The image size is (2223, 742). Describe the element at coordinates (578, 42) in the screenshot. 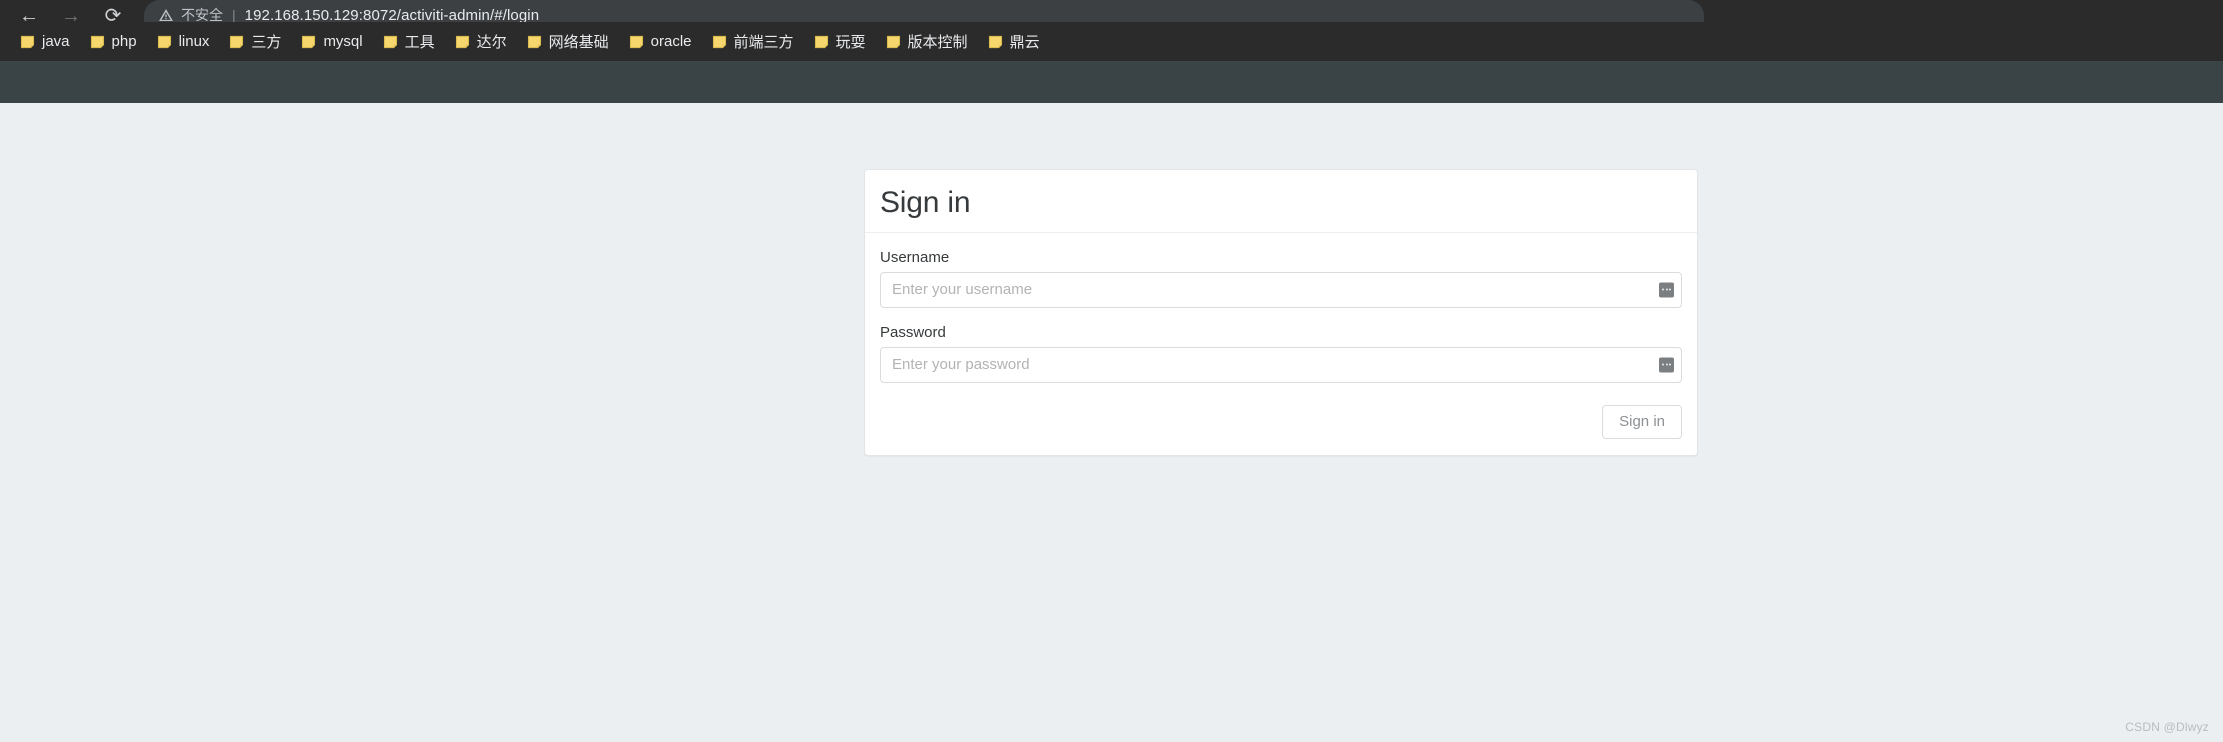

I see `bookmark-label: 网络基础` at that location.